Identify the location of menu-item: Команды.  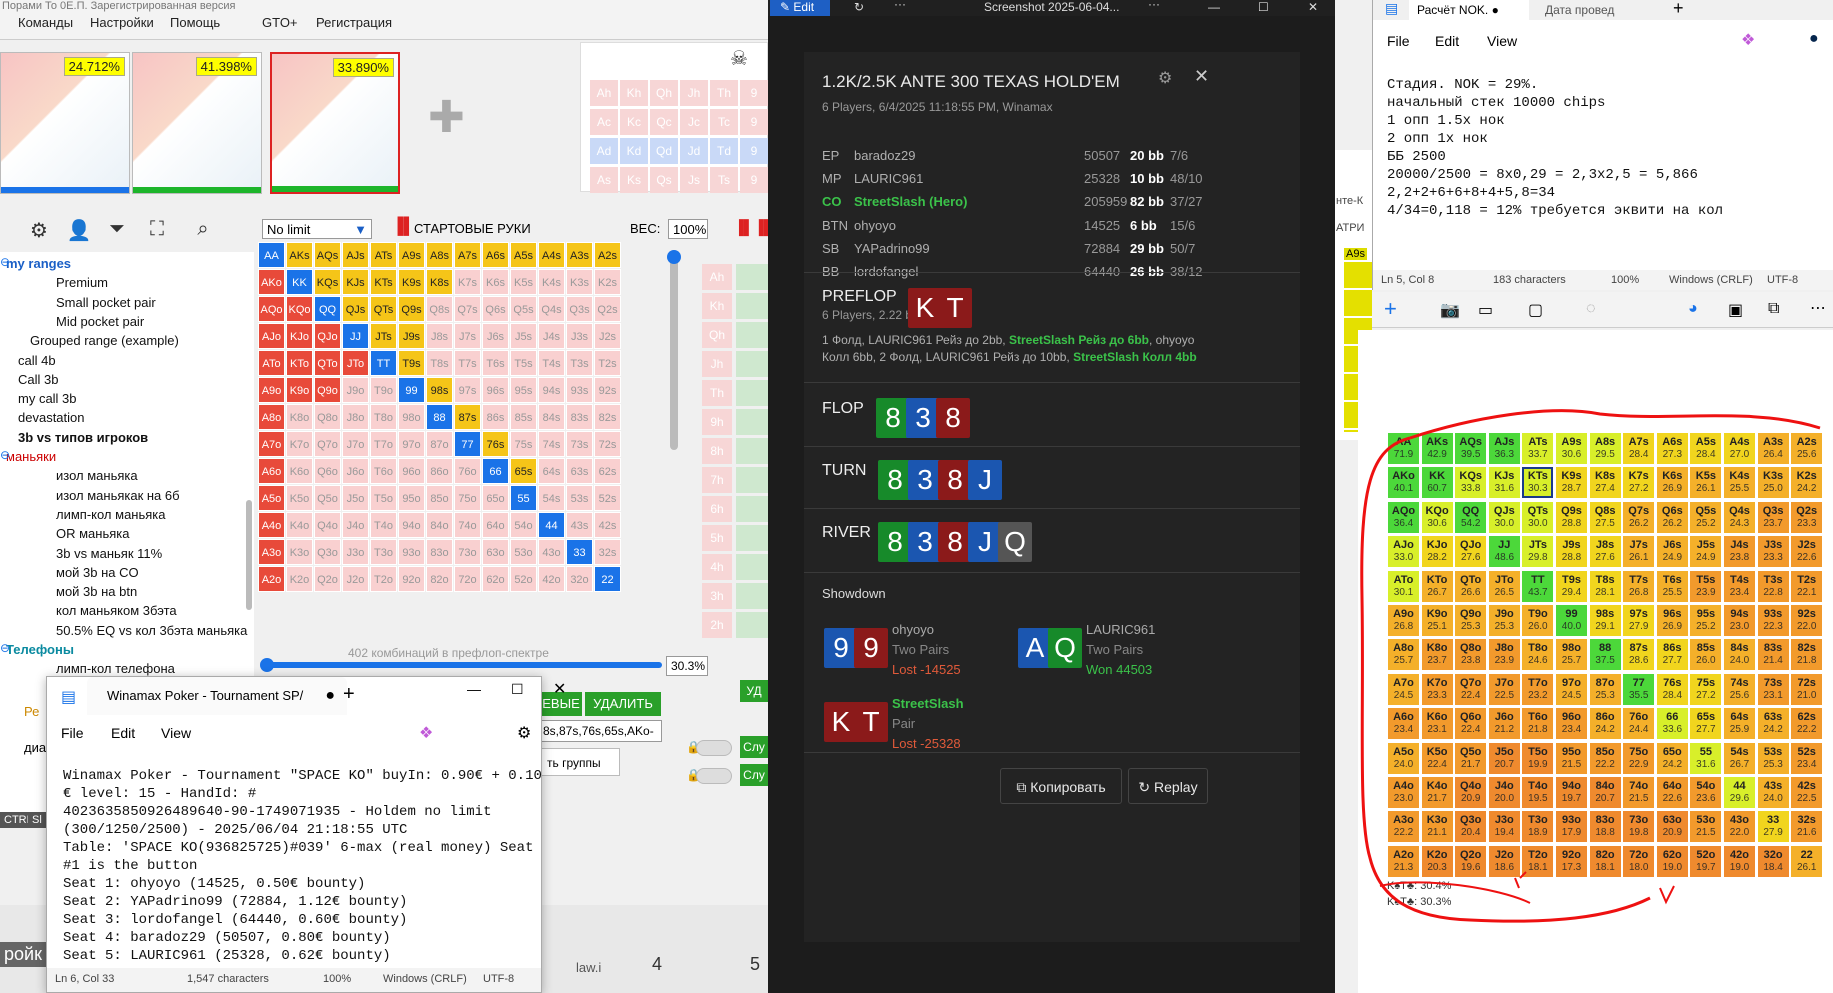
(45, 22).